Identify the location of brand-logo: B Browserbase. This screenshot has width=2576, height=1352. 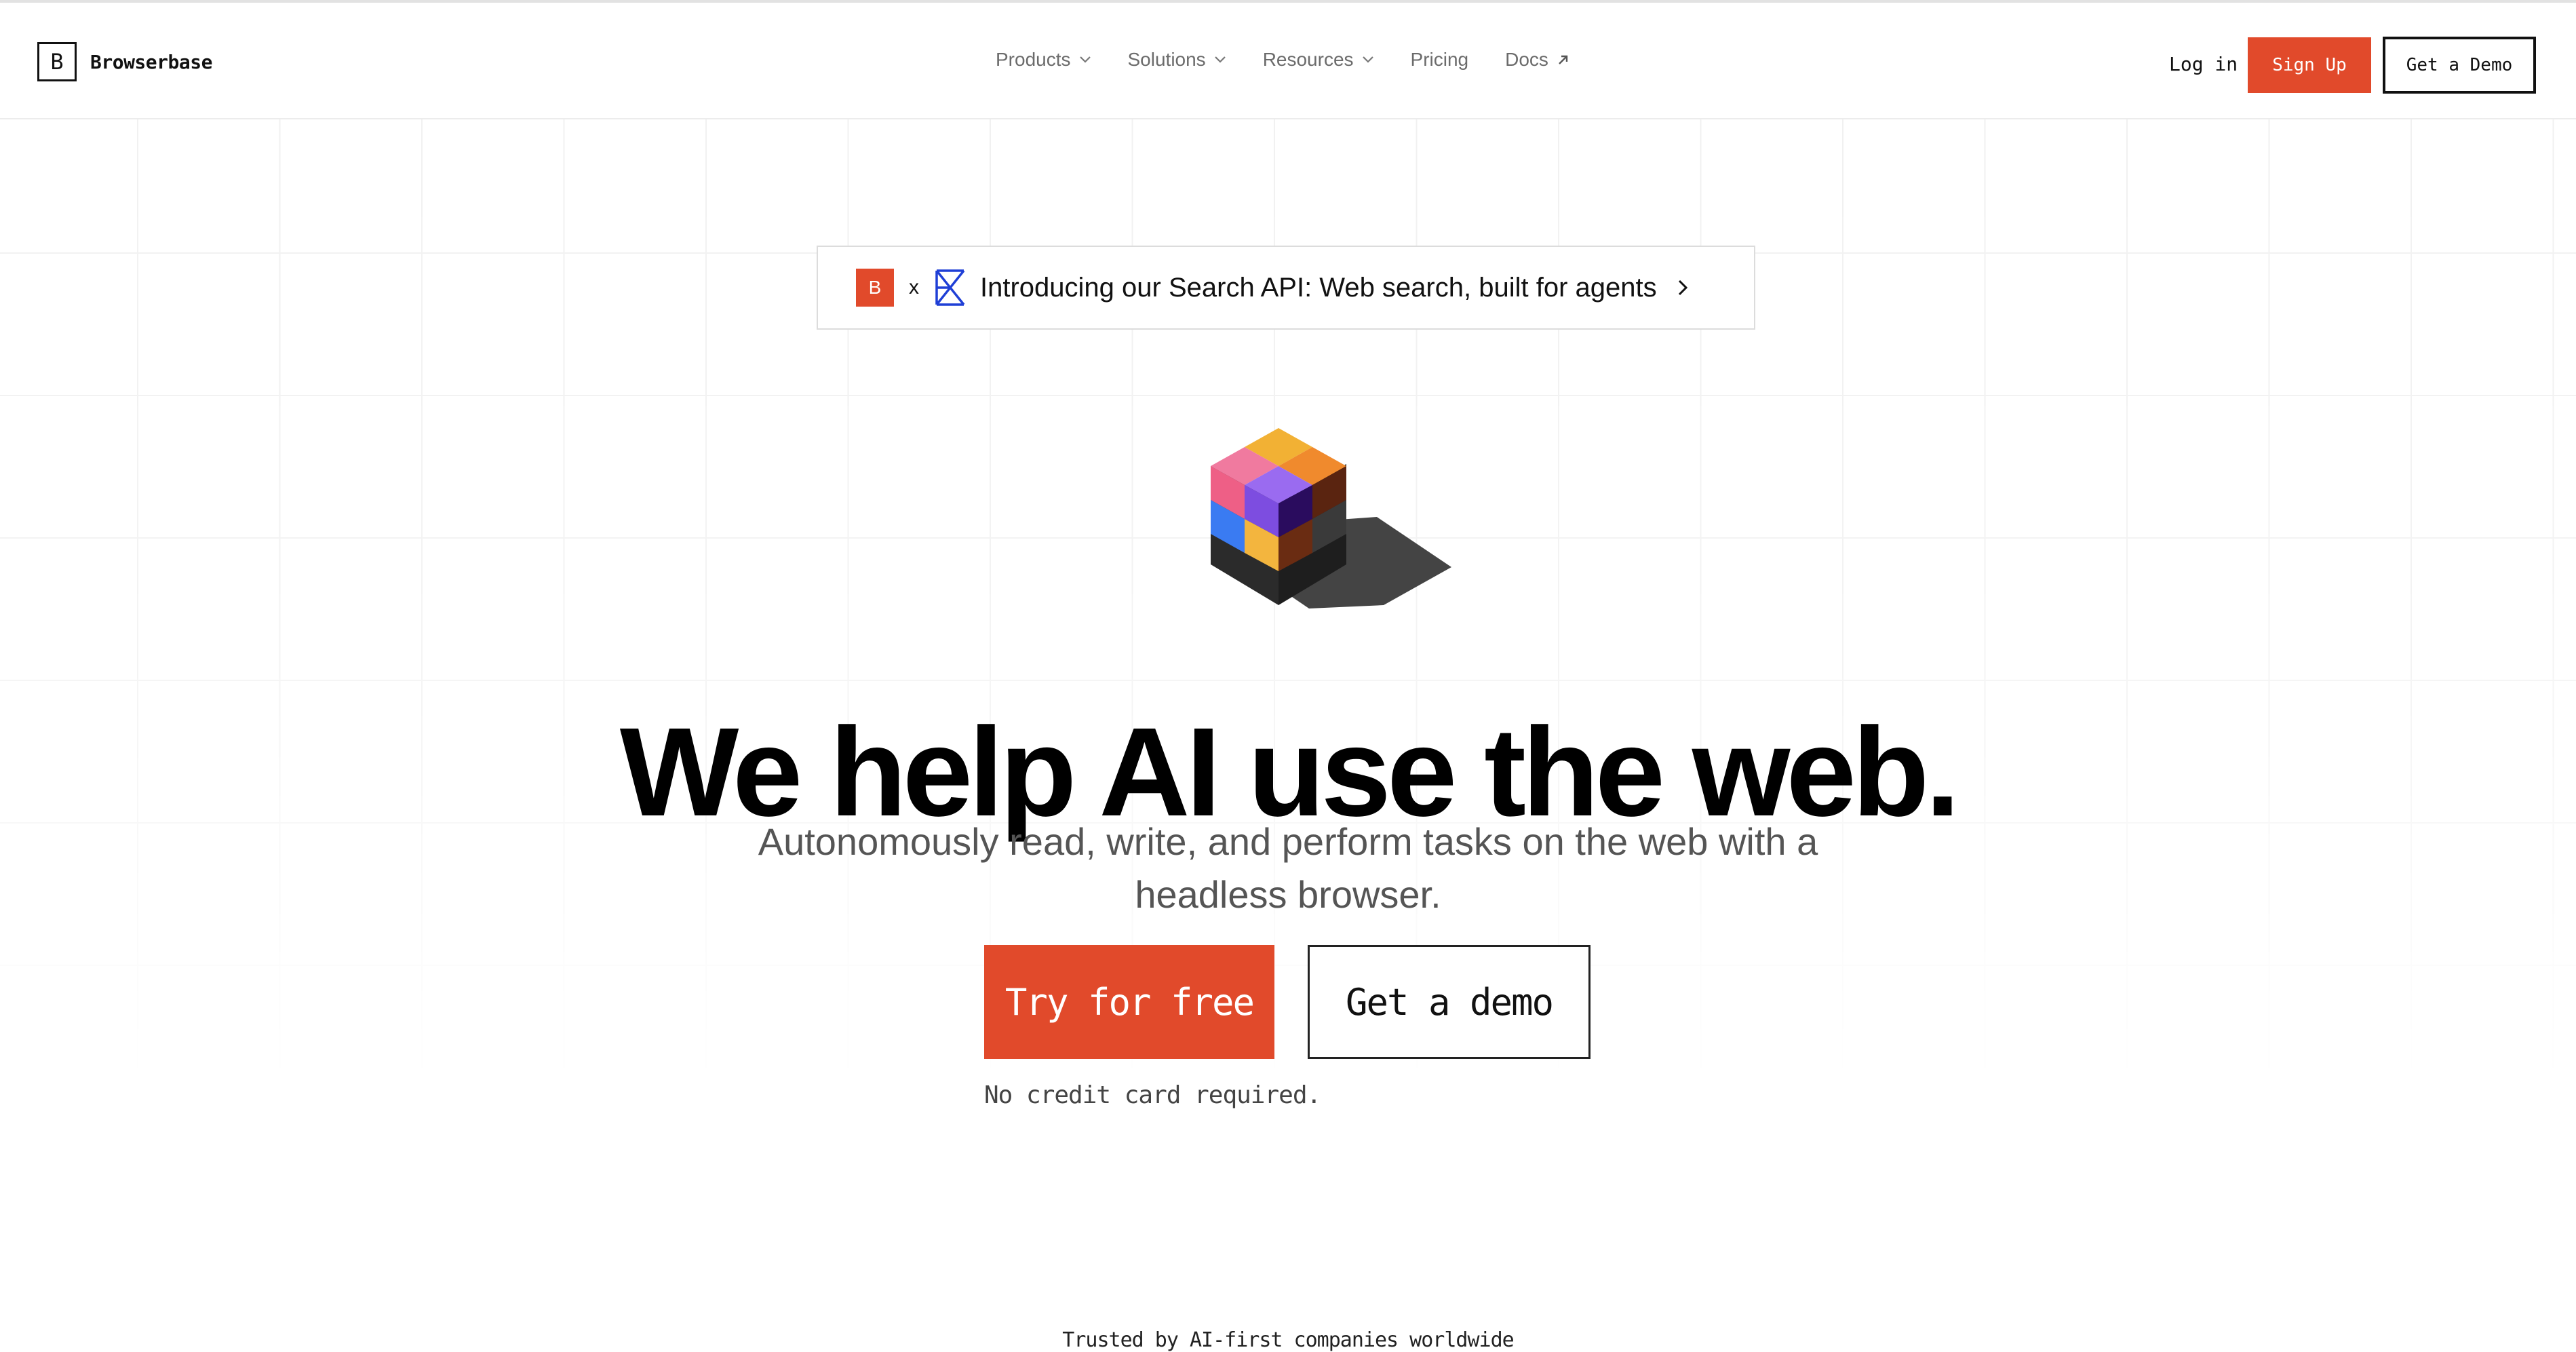
(124, 61).